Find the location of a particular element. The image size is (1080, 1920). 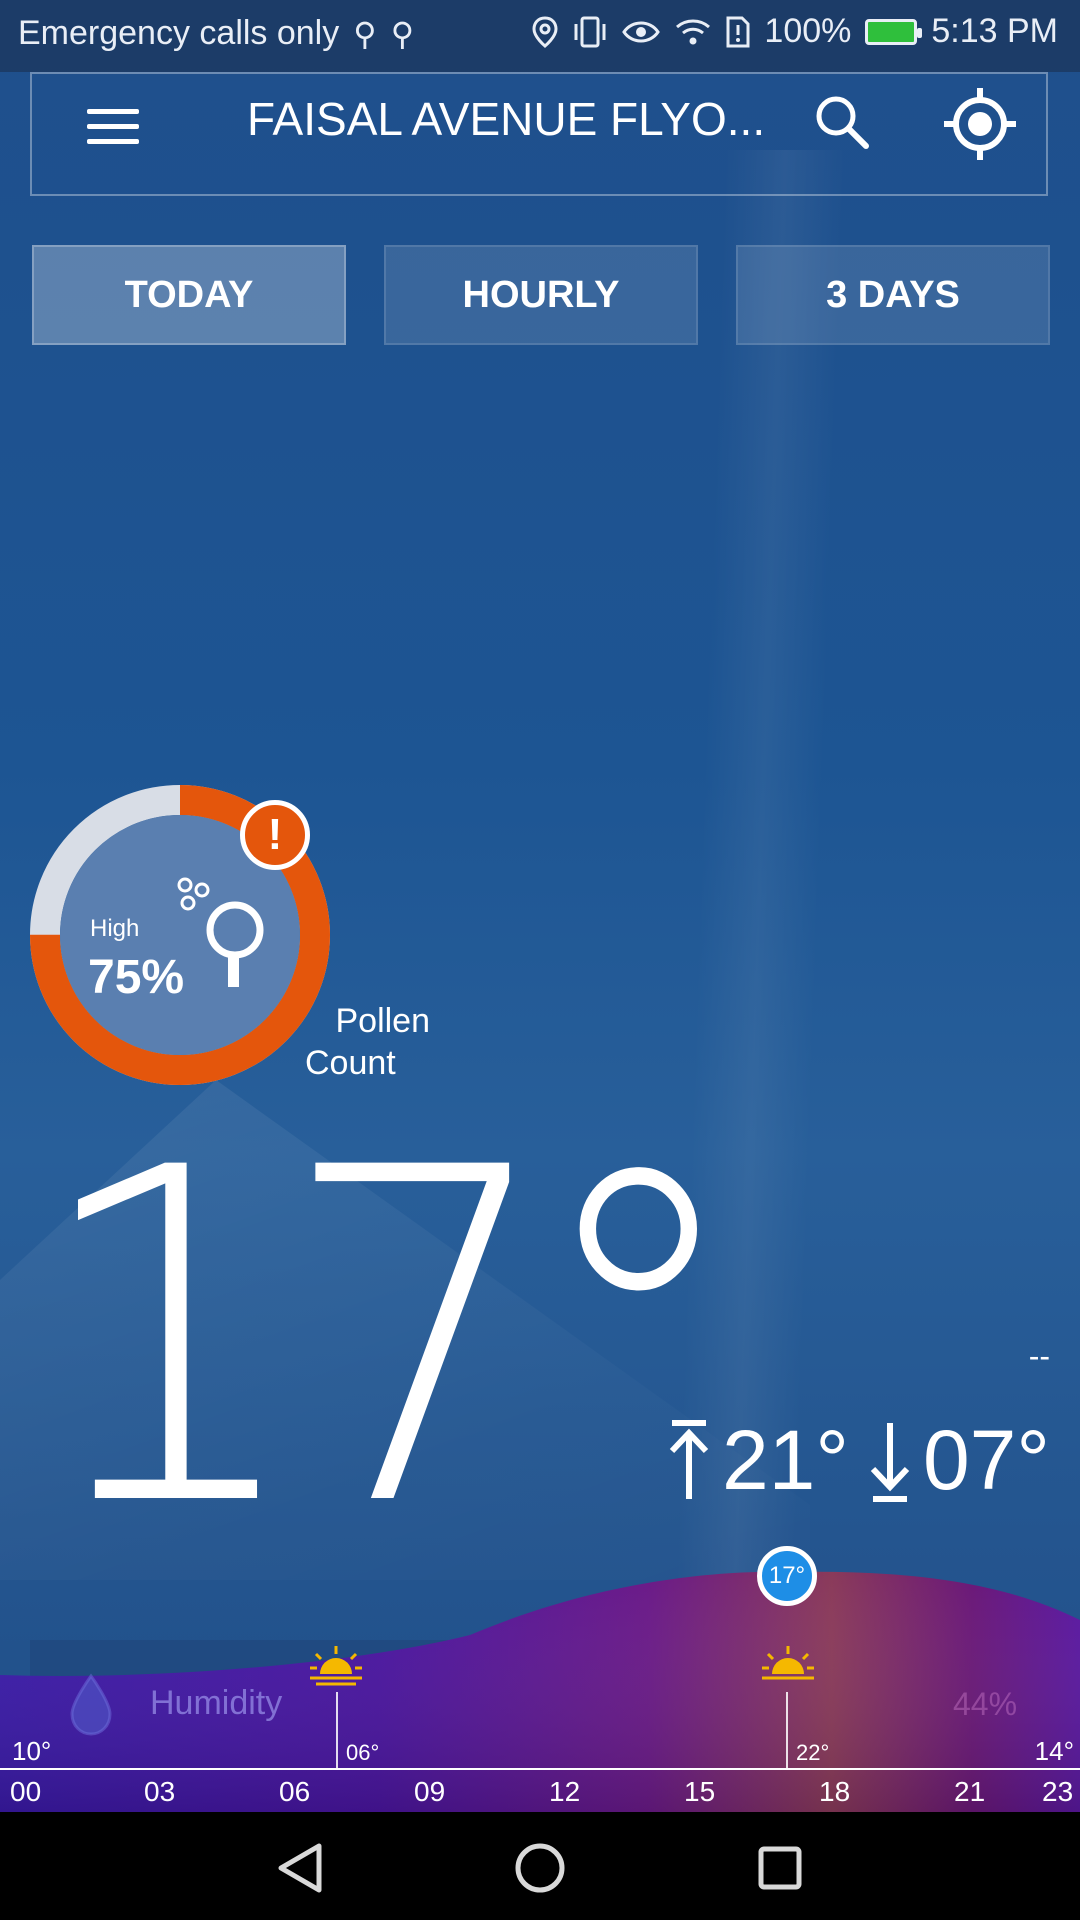

clock: 5:13 PM is located at coordinates (994, 31).